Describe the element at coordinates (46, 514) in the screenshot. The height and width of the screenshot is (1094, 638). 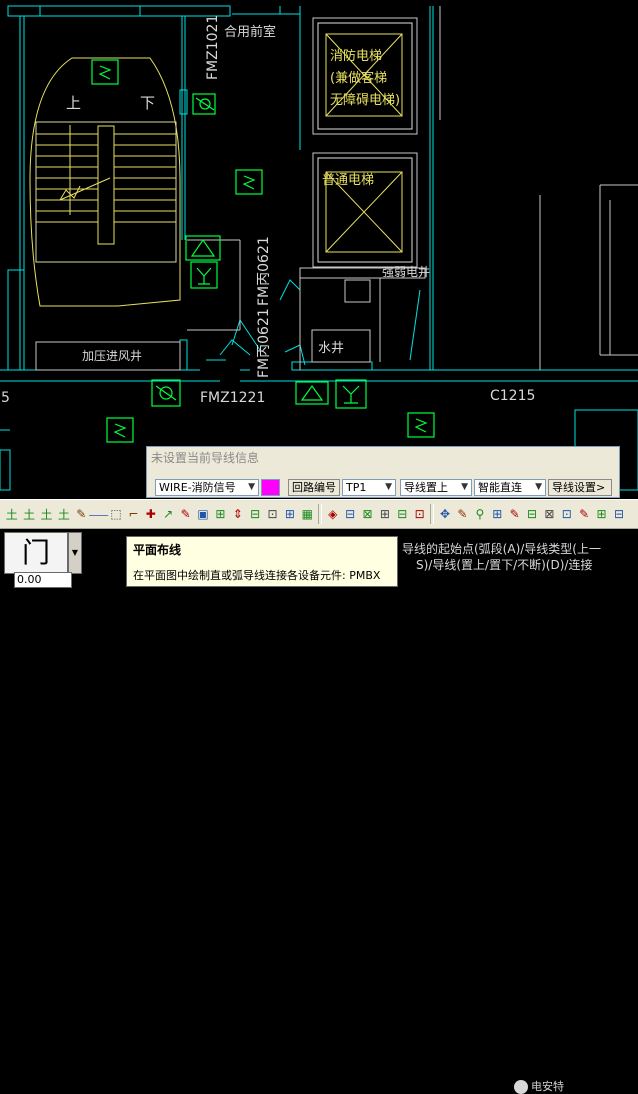
I see `tool-3-icon: ⼟` at that location.